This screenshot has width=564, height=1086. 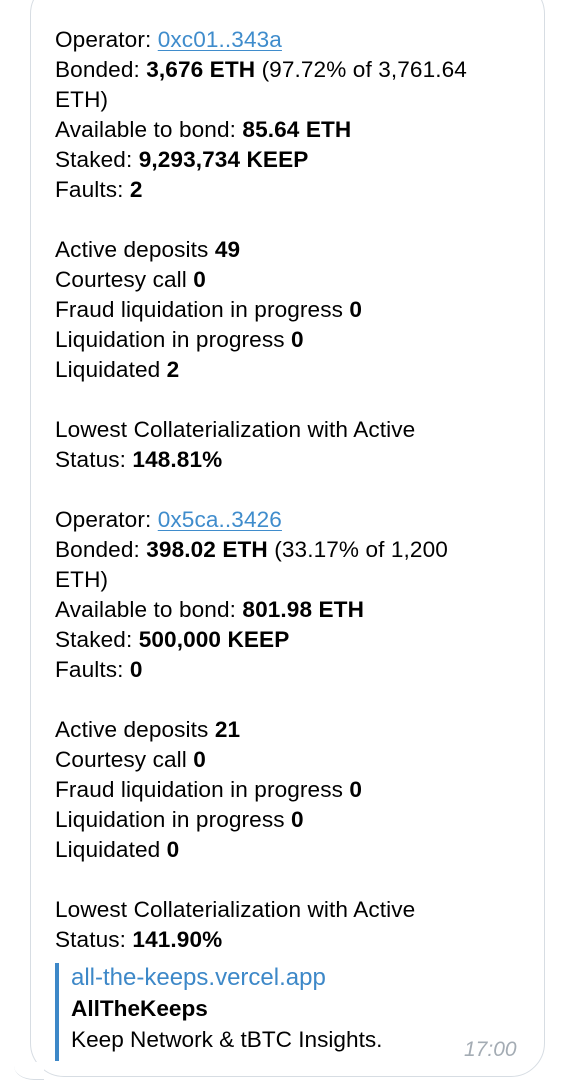 I want to click on active-deposits-line: Active deposits 21, so click(x=295, y=730).